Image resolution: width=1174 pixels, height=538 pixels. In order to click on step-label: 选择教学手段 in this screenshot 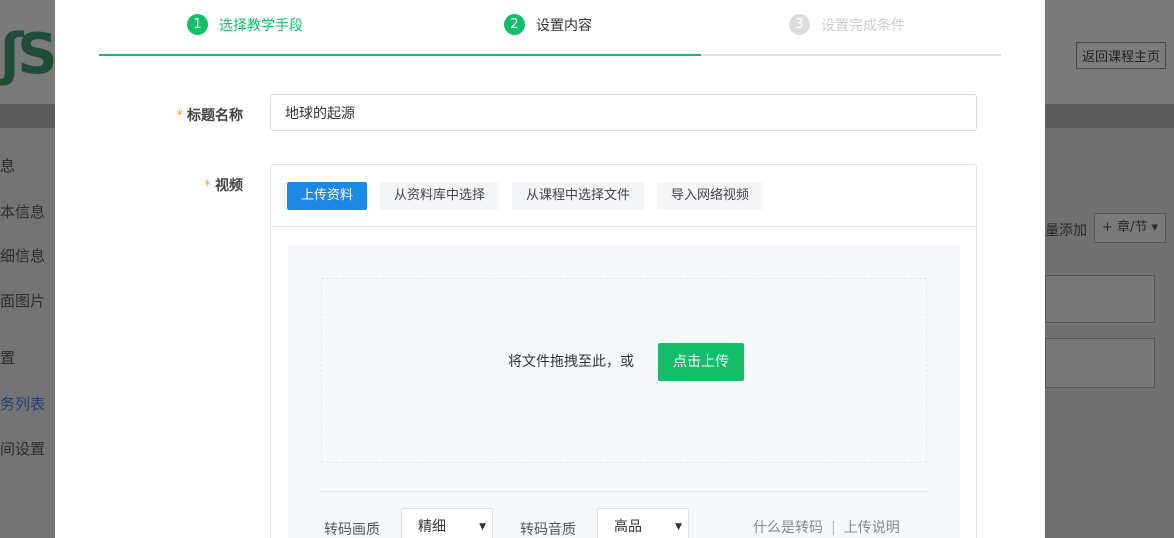, I will do `click(261, 25)`.